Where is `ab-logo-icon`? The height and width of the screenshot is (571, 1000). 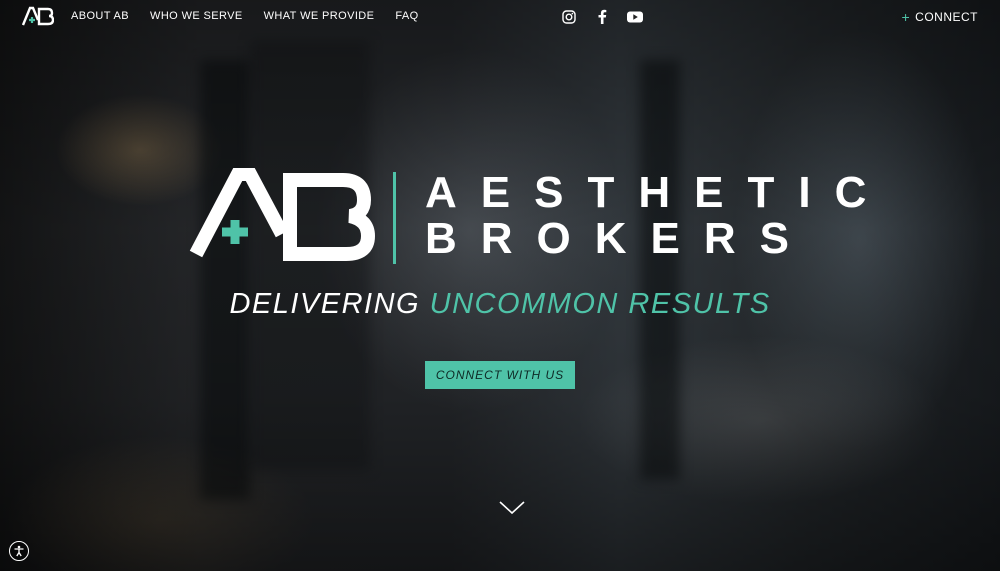 ab-logo-icon is located at coordinates (38, 16).